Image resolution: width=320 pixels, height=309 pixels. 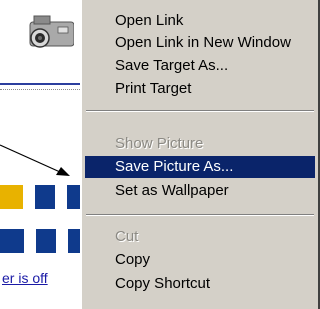 What do you see at coordinates (46, 89) in the screenshot?
I see `page-divider-dotted` at bounding box center [46, 89].